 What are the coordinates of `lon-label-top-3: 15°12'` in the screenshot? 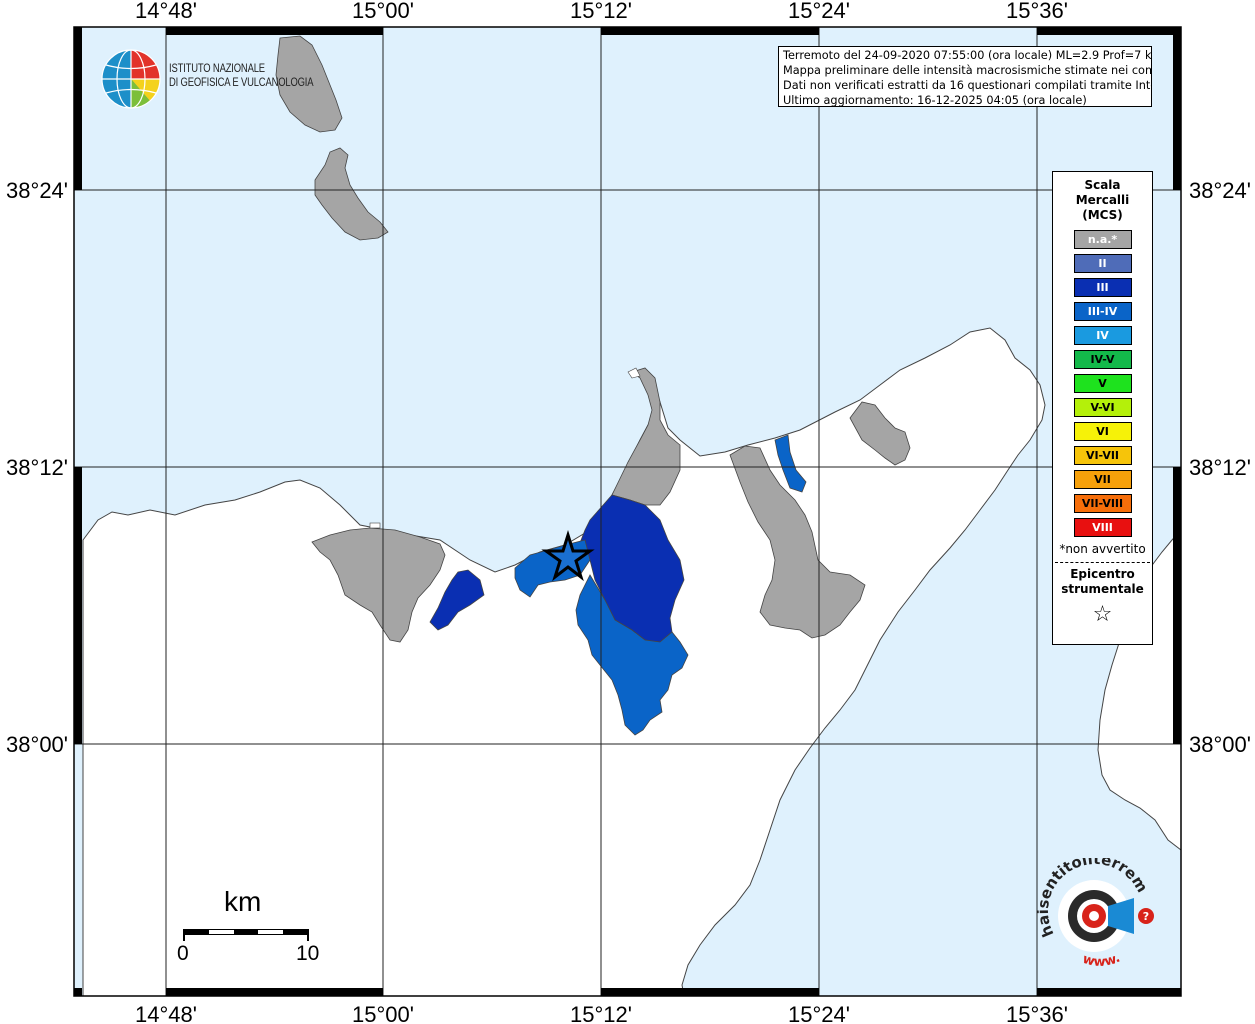 It's located at (601, 11).